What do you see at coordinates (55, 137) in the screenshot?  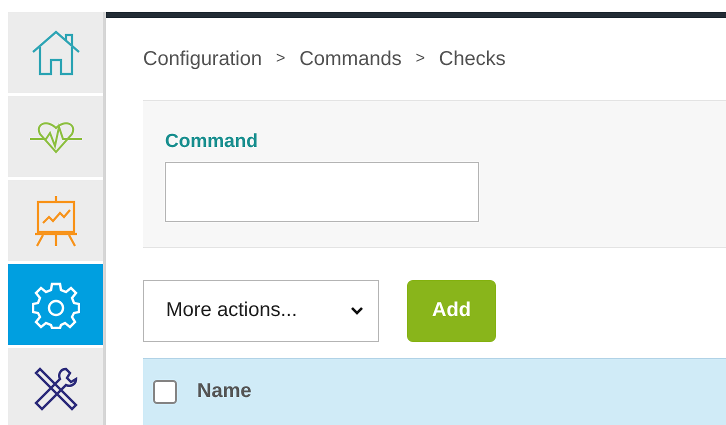 I see `heart-monitor-icon` at bounding box center [55, 137].